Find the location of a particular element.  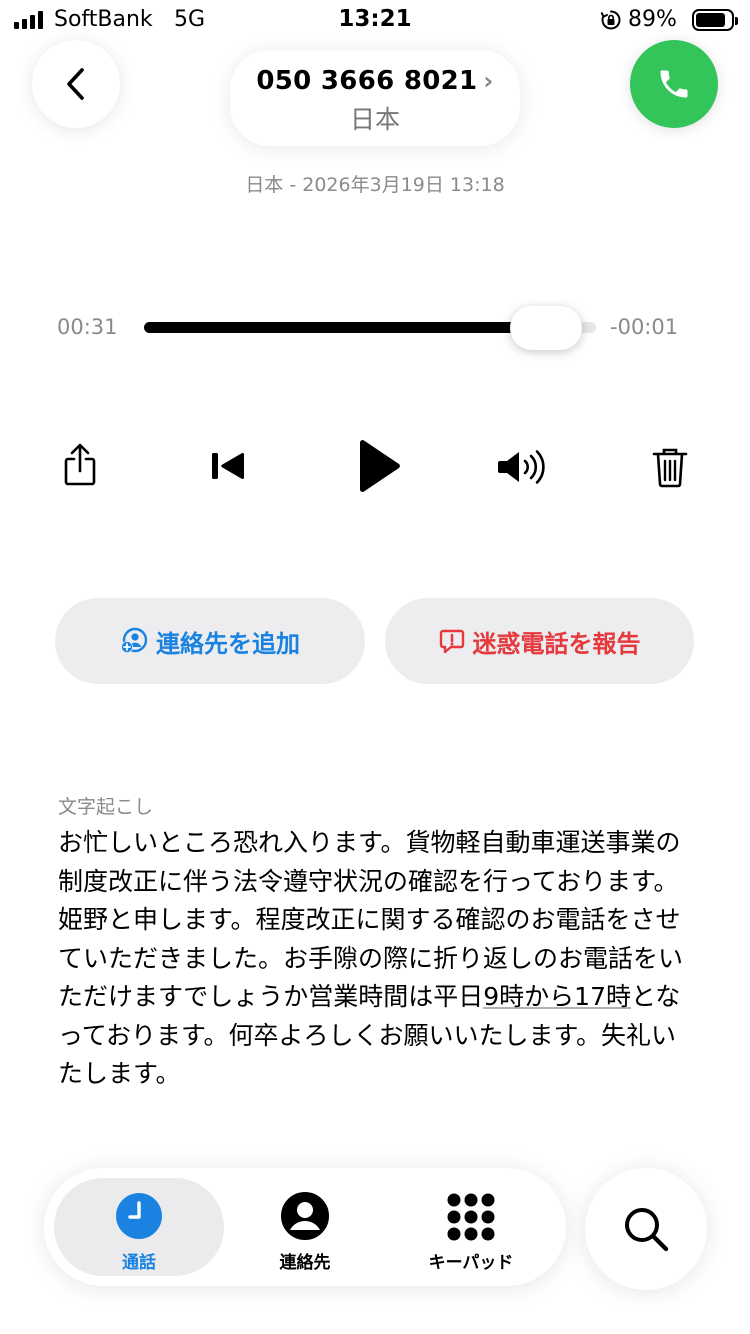

share-icon is located at coordinates (80, 464).